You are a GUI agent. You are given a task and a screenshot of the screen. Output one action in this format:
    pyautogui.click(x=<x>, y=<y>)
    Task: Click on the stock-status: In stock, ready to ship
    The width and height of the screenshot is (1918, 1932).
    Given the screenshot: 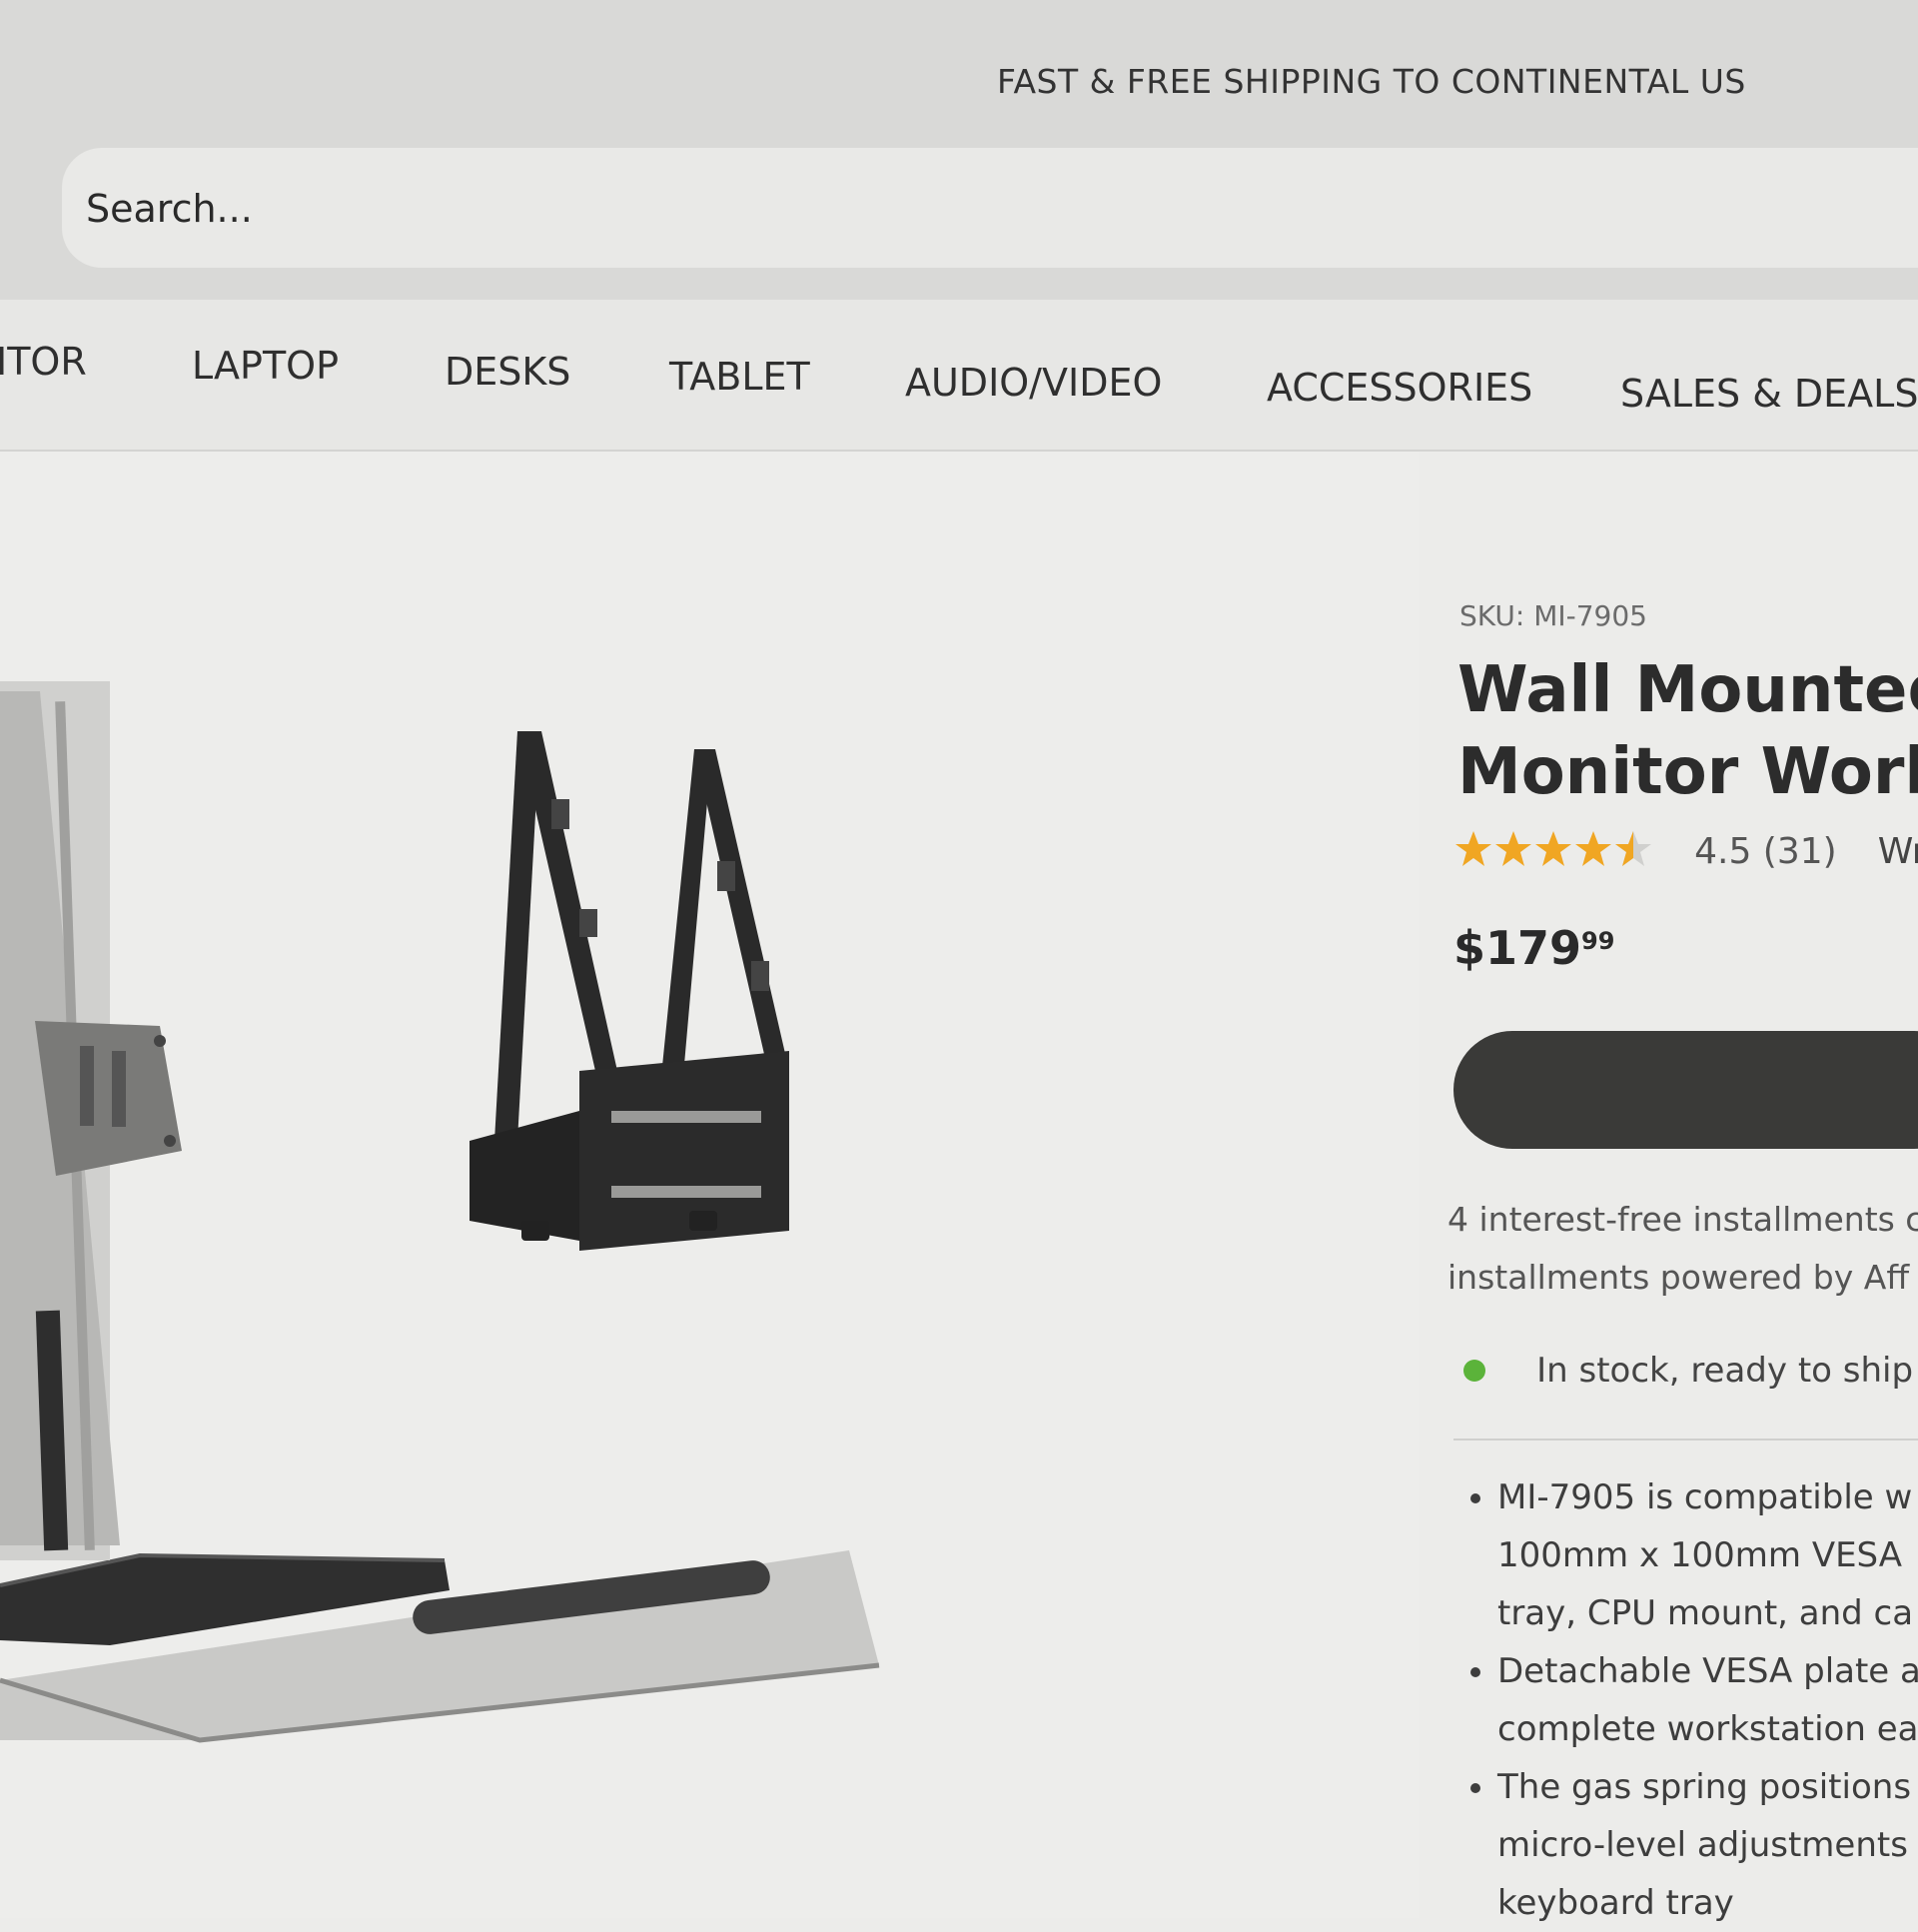 What is the action you would take?
    pyautogui.click(x=1688, y=1371)
    